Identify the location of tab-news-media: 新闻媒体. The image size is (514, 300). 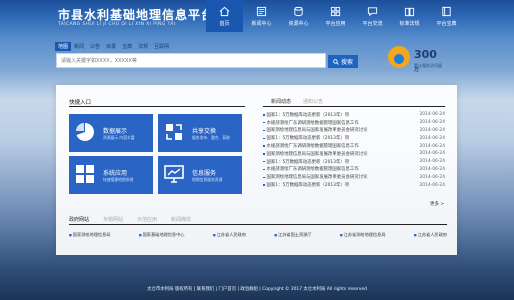
(181, 219).